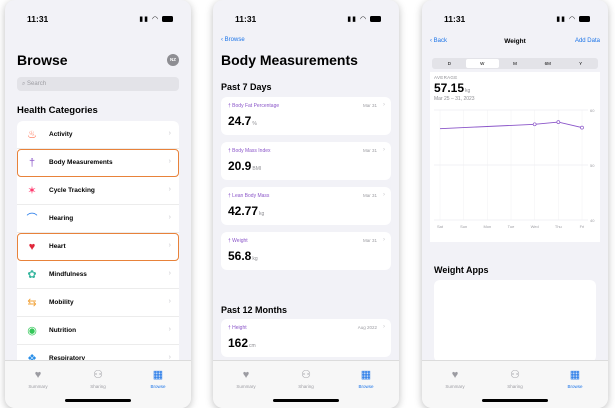 This screenshot has width=615, height=408. What do you see at coordinates (32, 331) in the screenshot?
I see `apple-icon: ◉` at bounding box center [32, 331].